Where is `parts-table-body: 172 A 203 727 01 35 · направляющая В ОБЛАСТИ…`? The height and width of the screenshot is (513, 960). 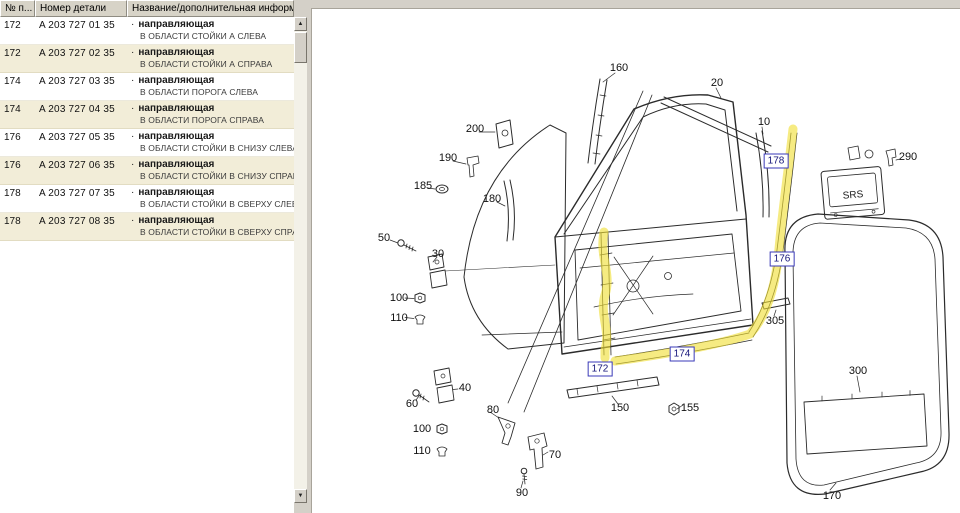 parts-table-body: 172 A 203 727 01 35 · направляющая В ОБЛАСТИ… is located at coordinates (147, 129).